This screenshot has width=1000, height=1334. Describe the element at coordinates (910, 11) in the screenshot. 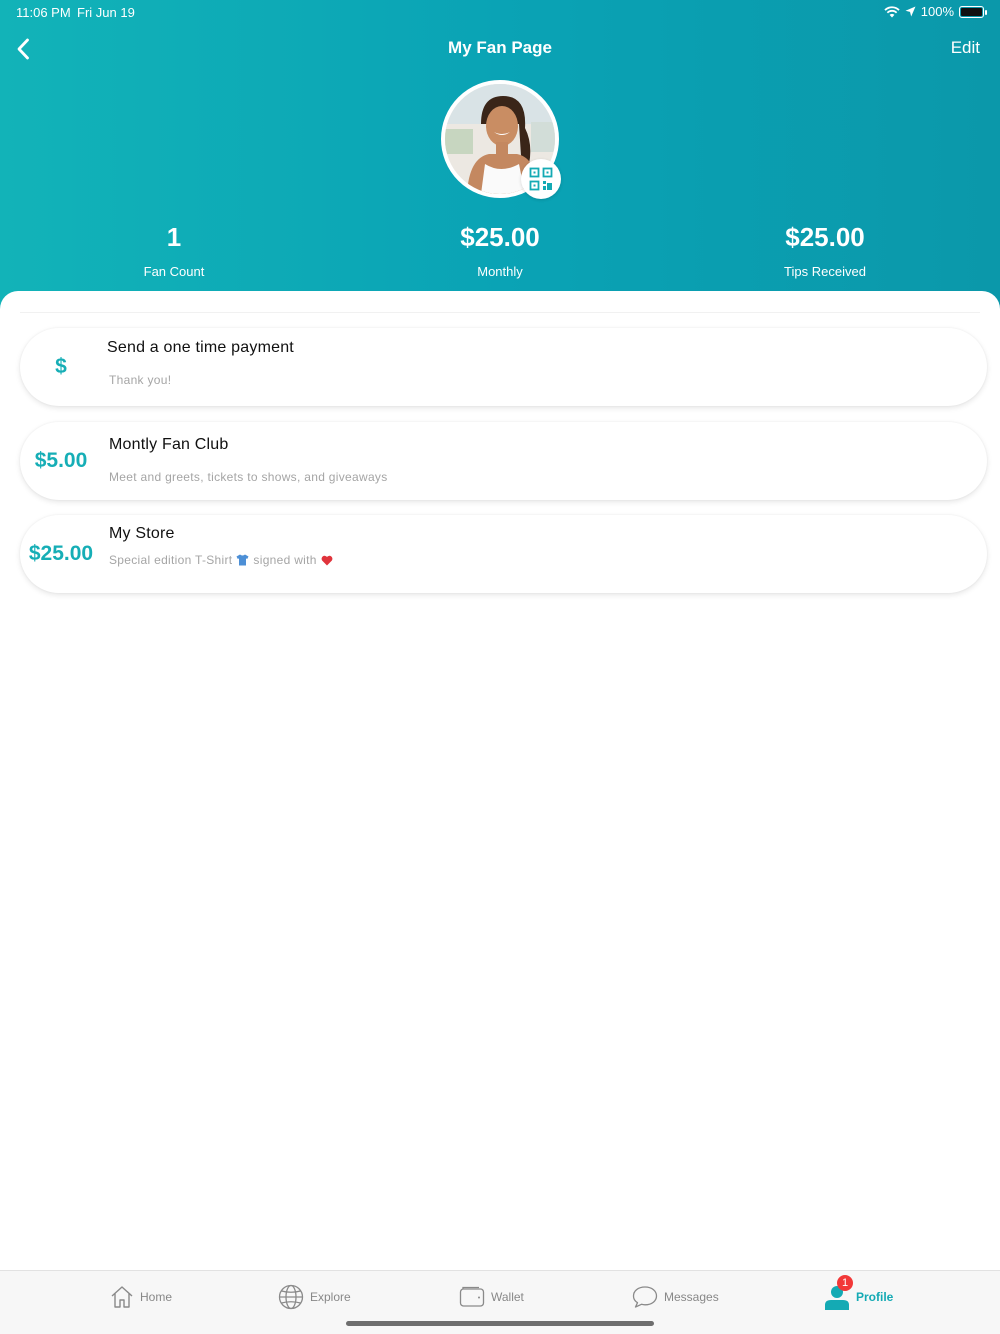

I see `location-arrow-icon` at that location.